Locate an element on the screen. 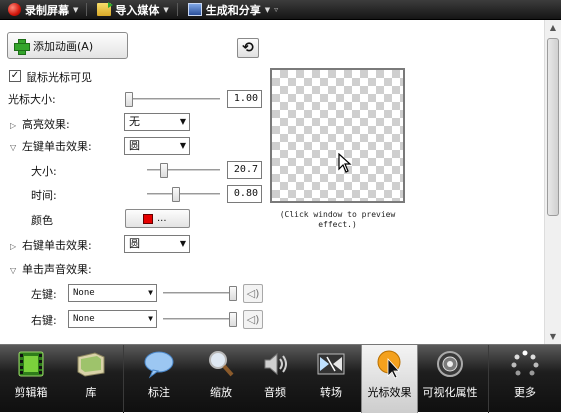  right-key-sound-value: None is located at coordinates (84, 319).